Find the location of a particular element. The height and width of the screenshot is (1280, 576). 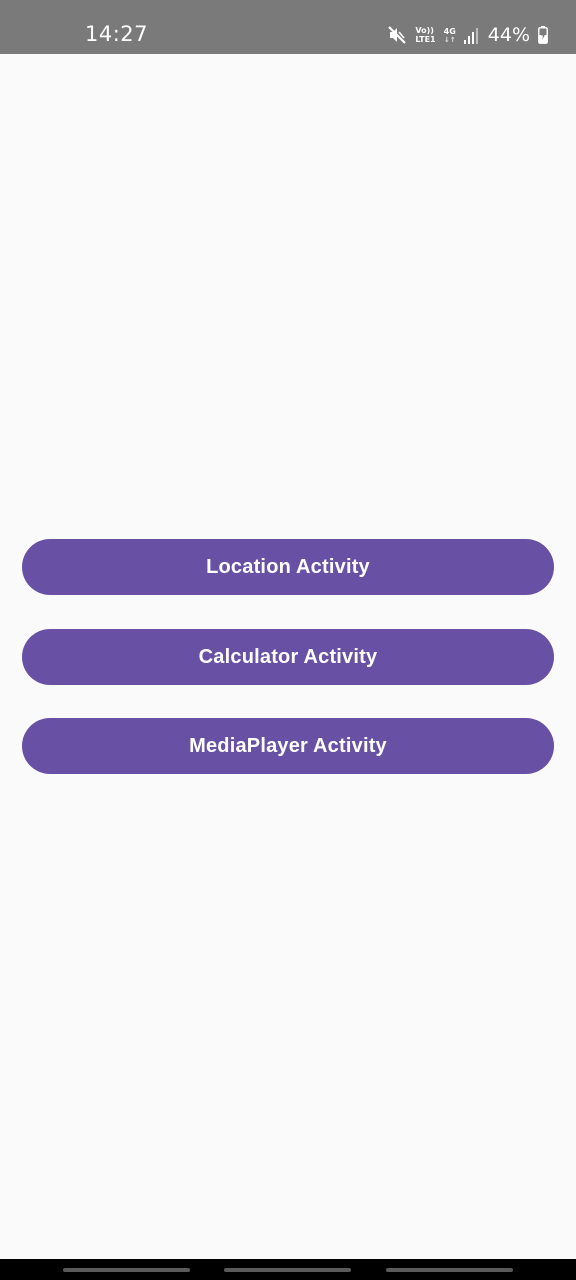

battery-charging-icon is located at coordinates (543, 35).